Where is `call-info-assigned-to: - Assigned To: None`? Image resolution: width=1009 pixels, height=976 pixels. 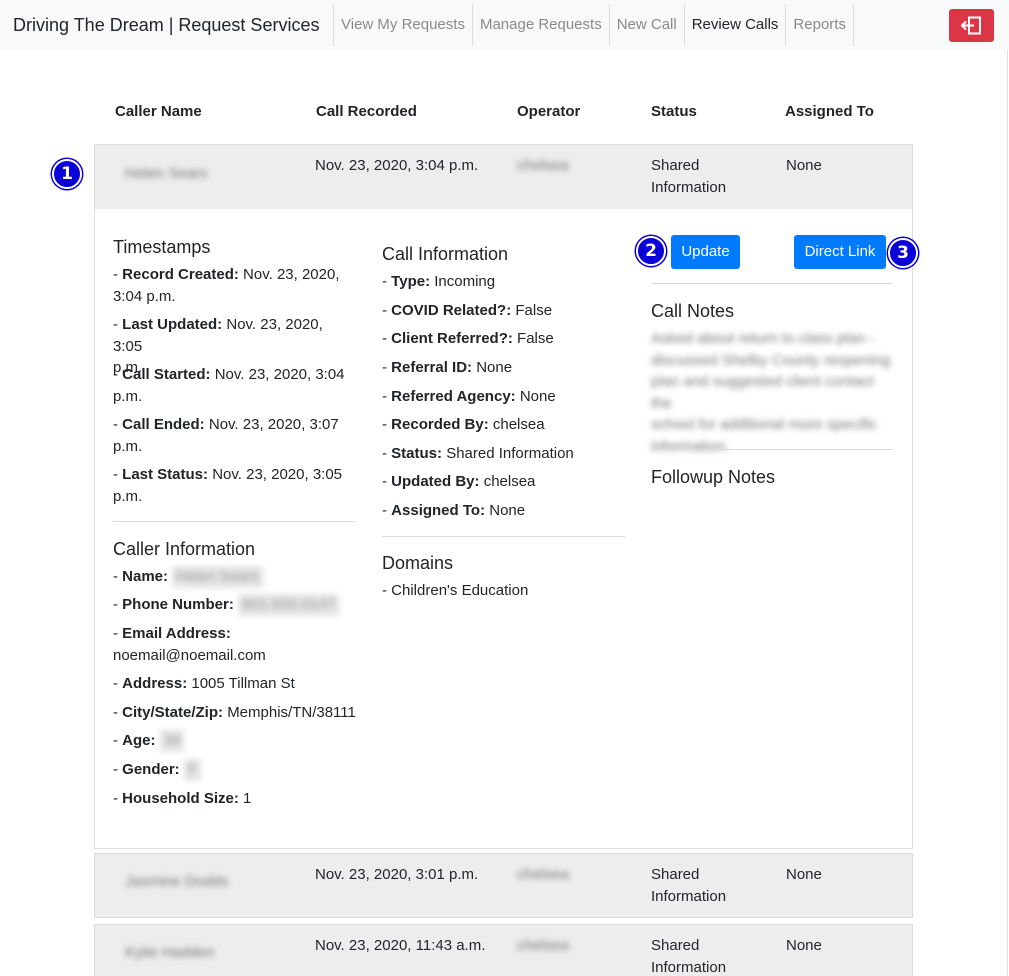 call-info-assigned-to: - Assigned To: None is located at coordinates (454, 510).